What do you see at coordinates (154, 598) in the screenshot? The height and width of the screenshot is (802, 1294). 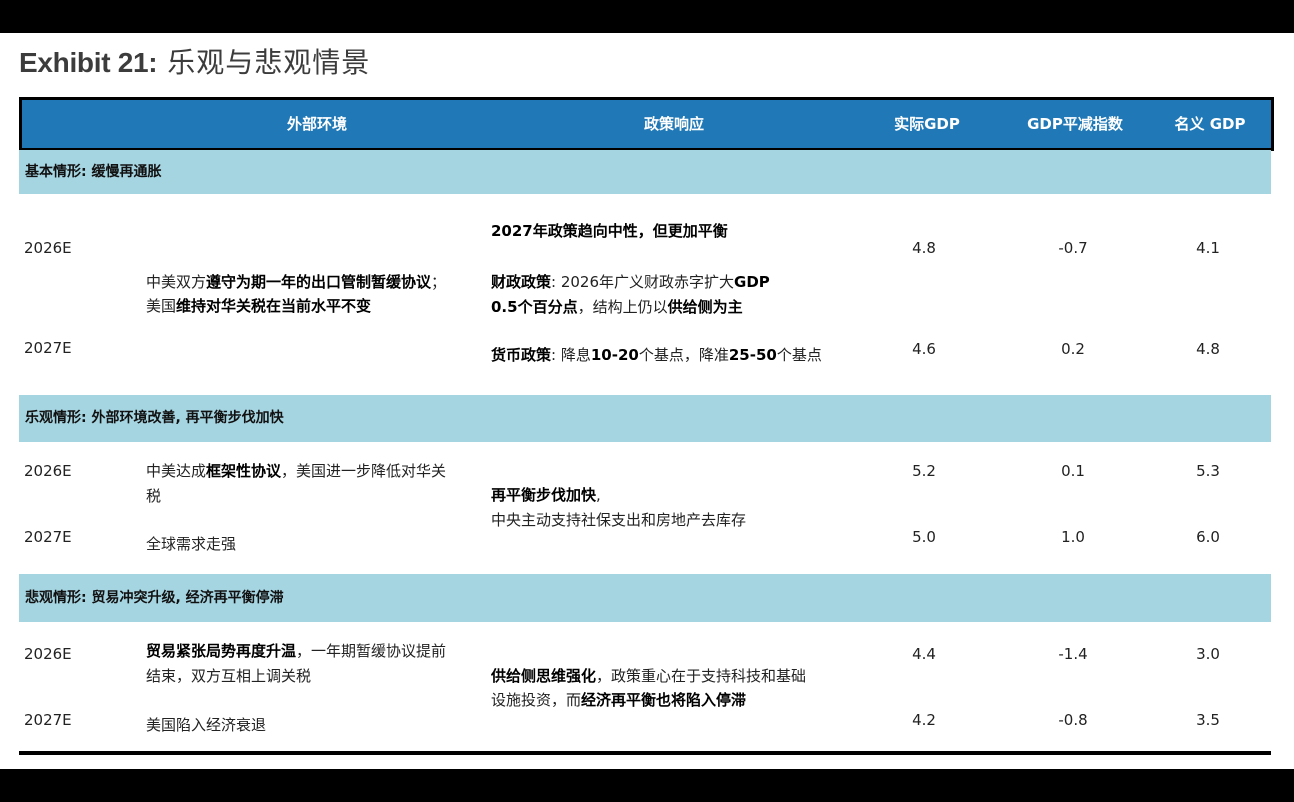 I see `scenario-label-pessimistic: 悲观情形: 贸易冲突升级, 经济再平衡停滞` at bounding box center [154, 598].